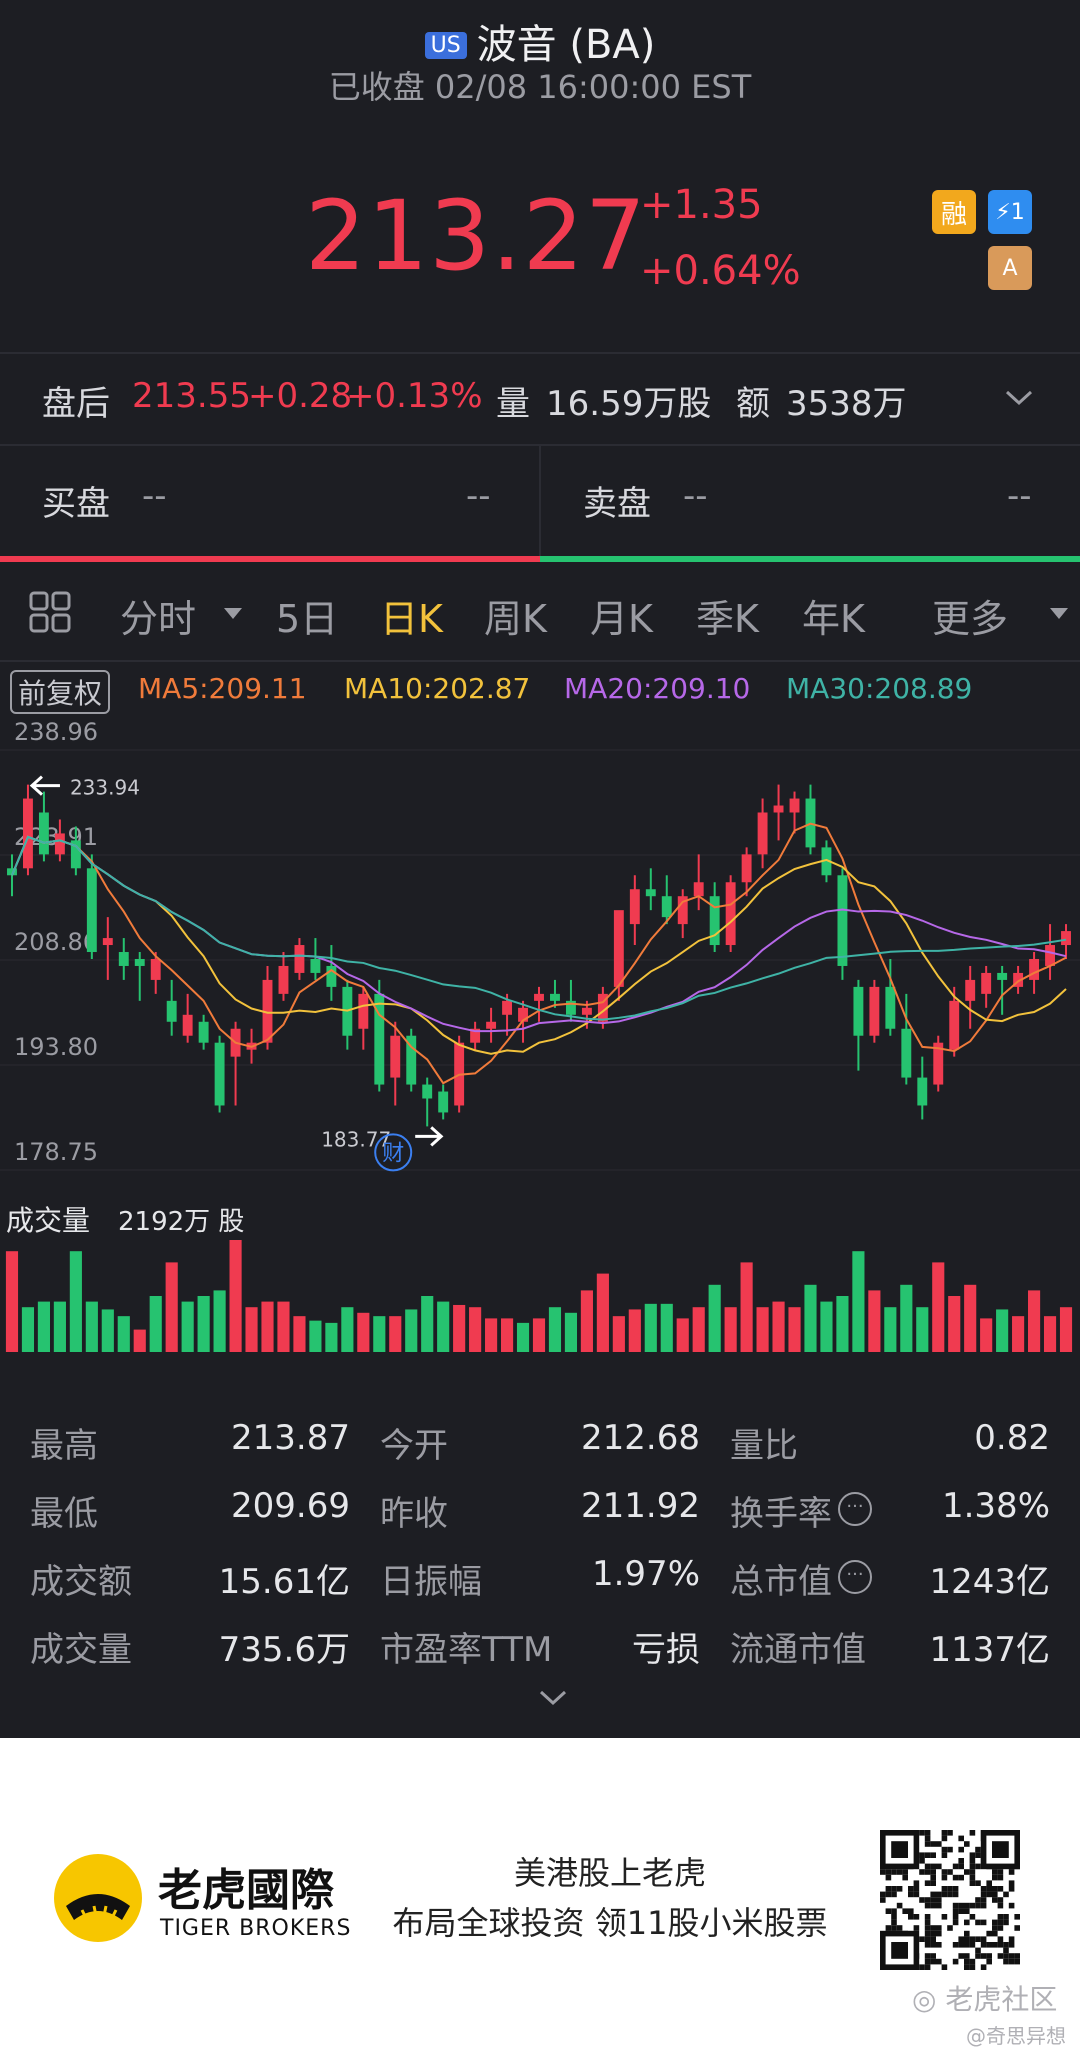 Image resolution: width=1080 pixels, height=2055 pixels. What do you see at coordinates (621, 615) in the screenshot?
I see `tab-monthly-k: 月K` at bounding box center [621, 615].